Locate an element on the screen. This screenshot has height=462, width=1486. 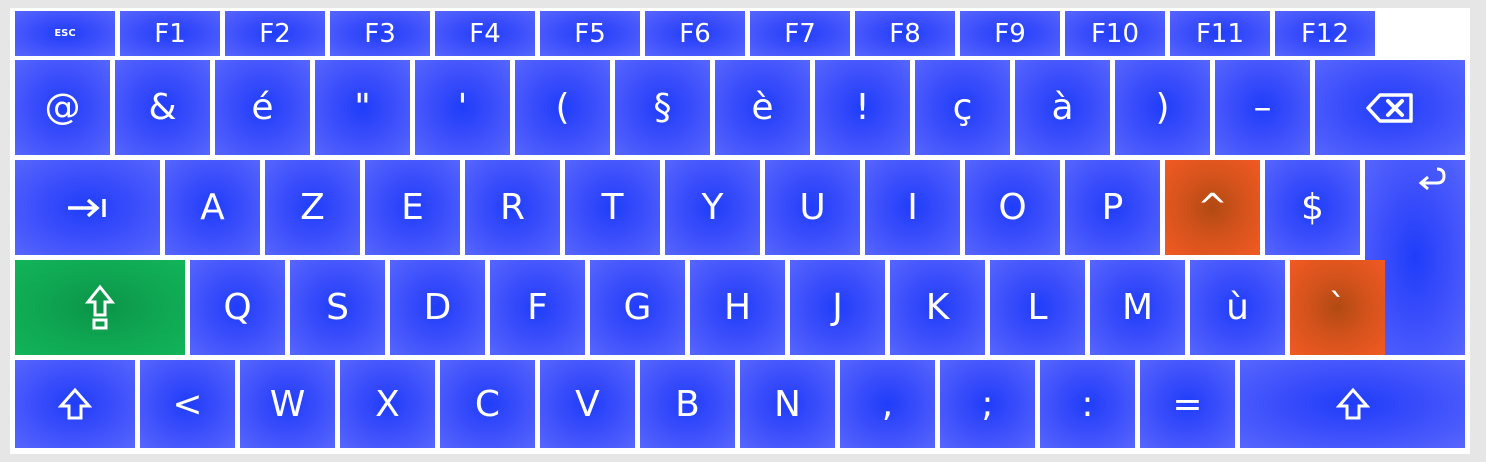
key-semicolon: ; is located at coordinates (987, 404).